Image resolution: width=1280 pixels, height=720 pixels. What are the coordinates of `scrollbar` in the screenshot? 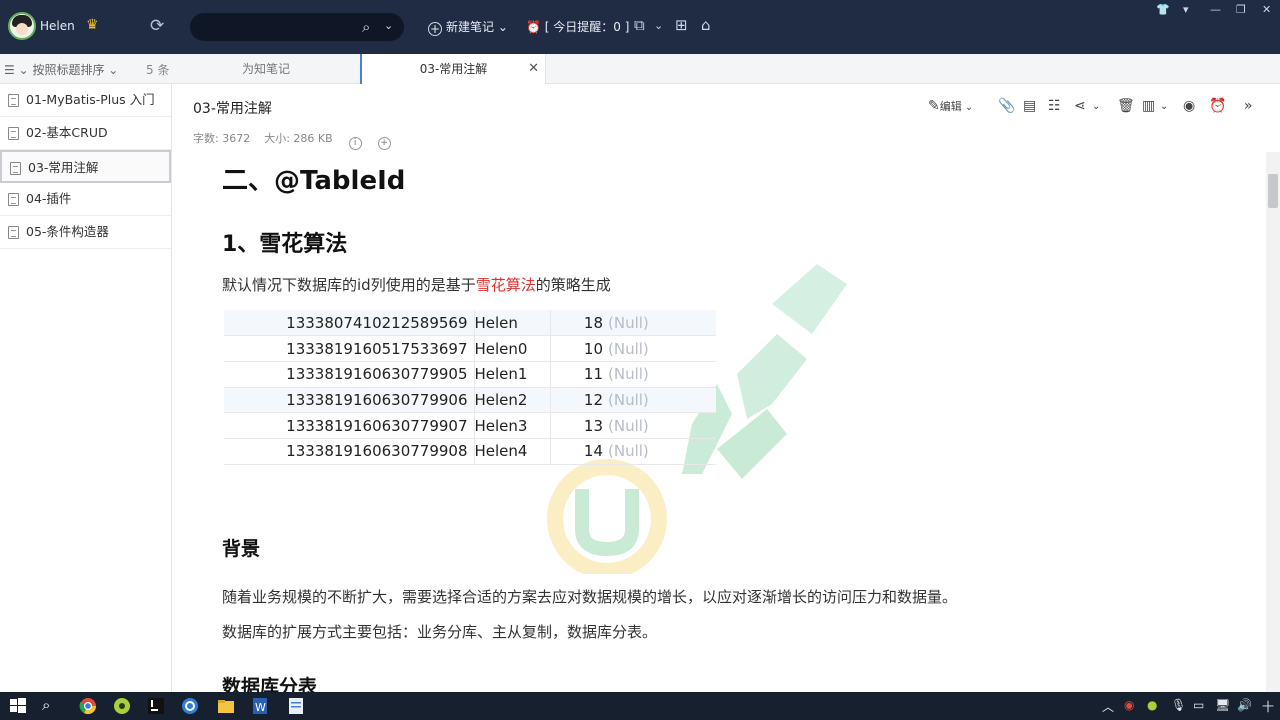 It's located at (1273, 422).